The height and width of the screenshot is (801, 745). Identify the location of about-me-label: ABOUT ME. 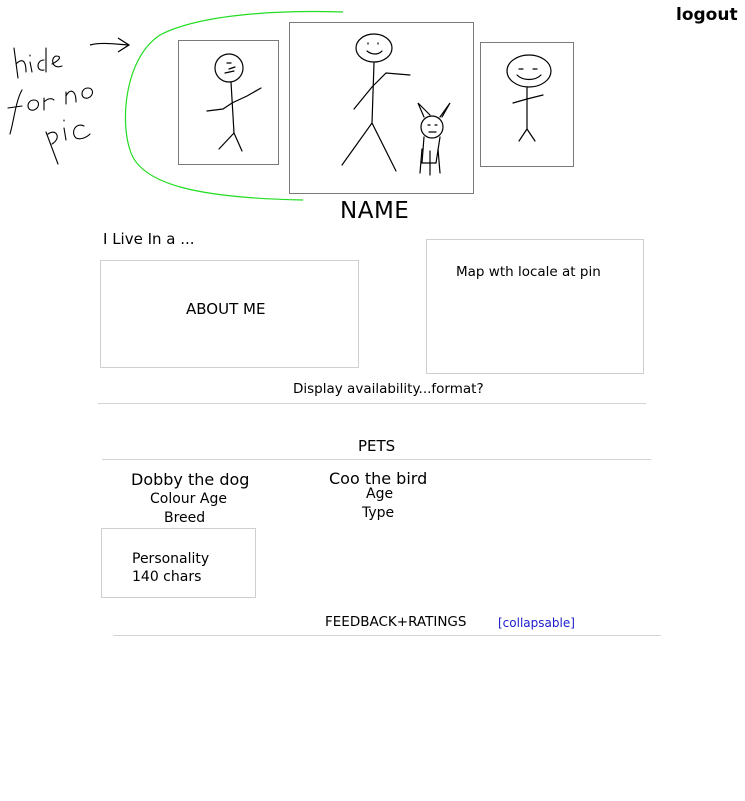
(226, 309).